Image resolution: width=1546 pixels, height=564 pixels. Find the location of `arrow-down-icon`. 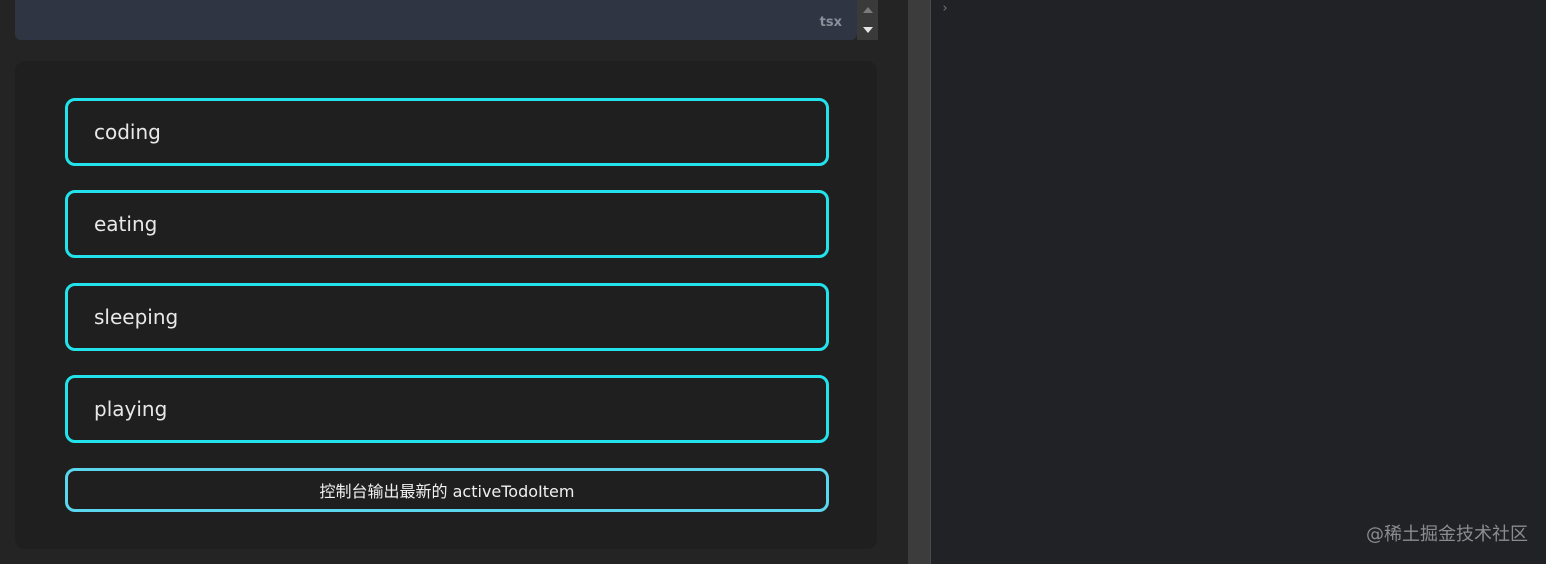

arrow-down-icon is located at coordinates (867, 30).